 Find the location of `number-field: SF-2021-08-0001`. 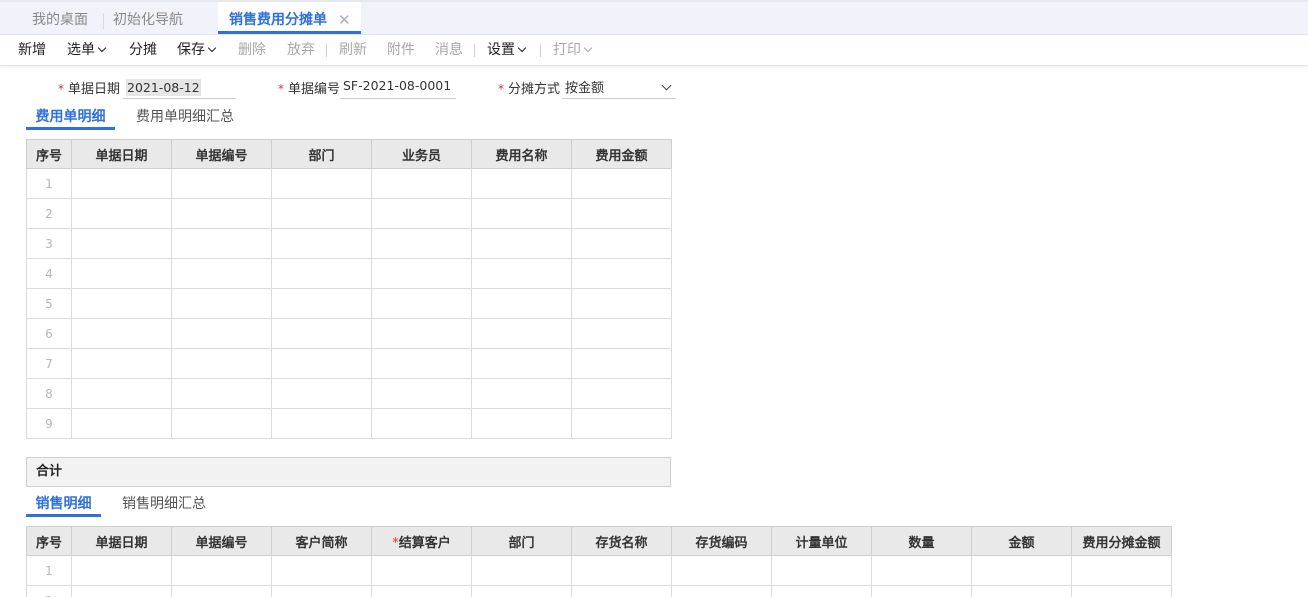

number-field: SF-2021-08-0001 is located at coordinates (398, 88).